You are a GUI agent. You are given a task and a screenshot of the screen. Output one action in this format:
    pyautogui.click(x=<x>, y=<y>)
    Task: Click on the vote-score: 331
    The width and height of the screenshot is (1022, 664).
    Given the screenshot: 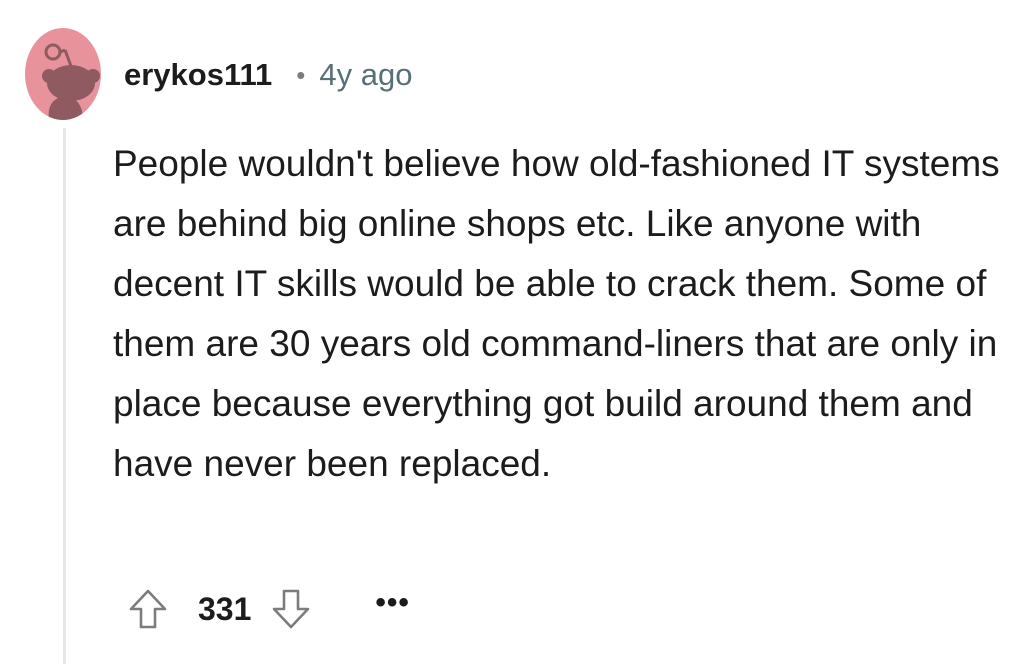 What is the action you would take?
    pyautogui.click(x=225, y=608)
    